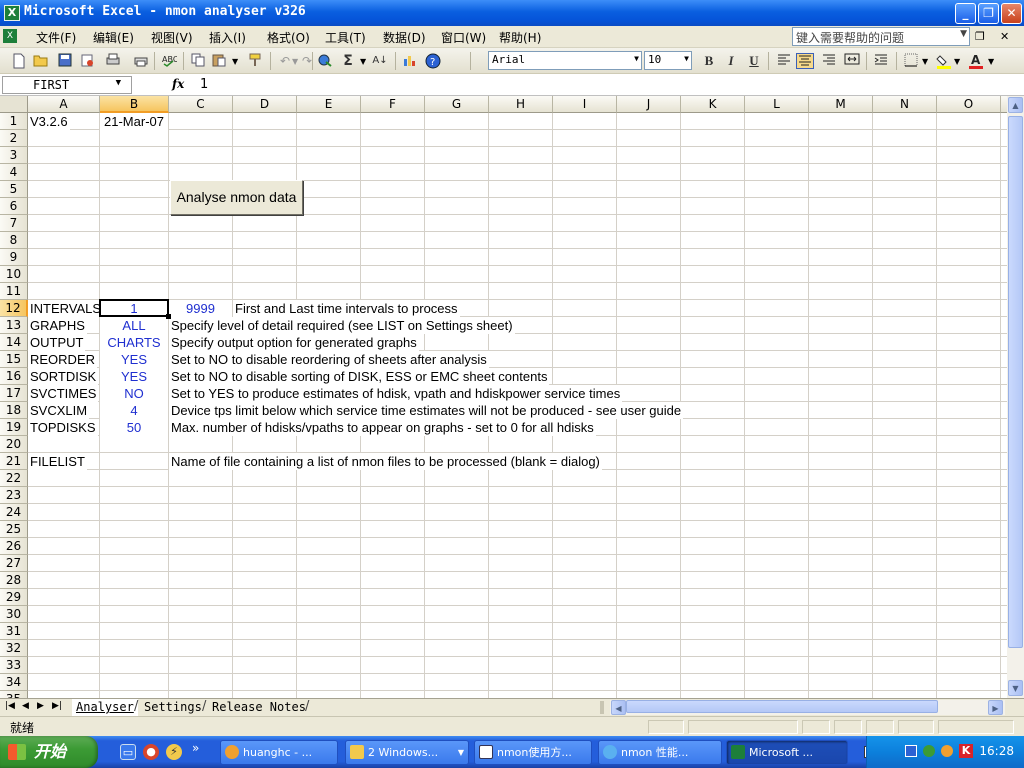  I want to click on italic-button: I, so click(731, 61).